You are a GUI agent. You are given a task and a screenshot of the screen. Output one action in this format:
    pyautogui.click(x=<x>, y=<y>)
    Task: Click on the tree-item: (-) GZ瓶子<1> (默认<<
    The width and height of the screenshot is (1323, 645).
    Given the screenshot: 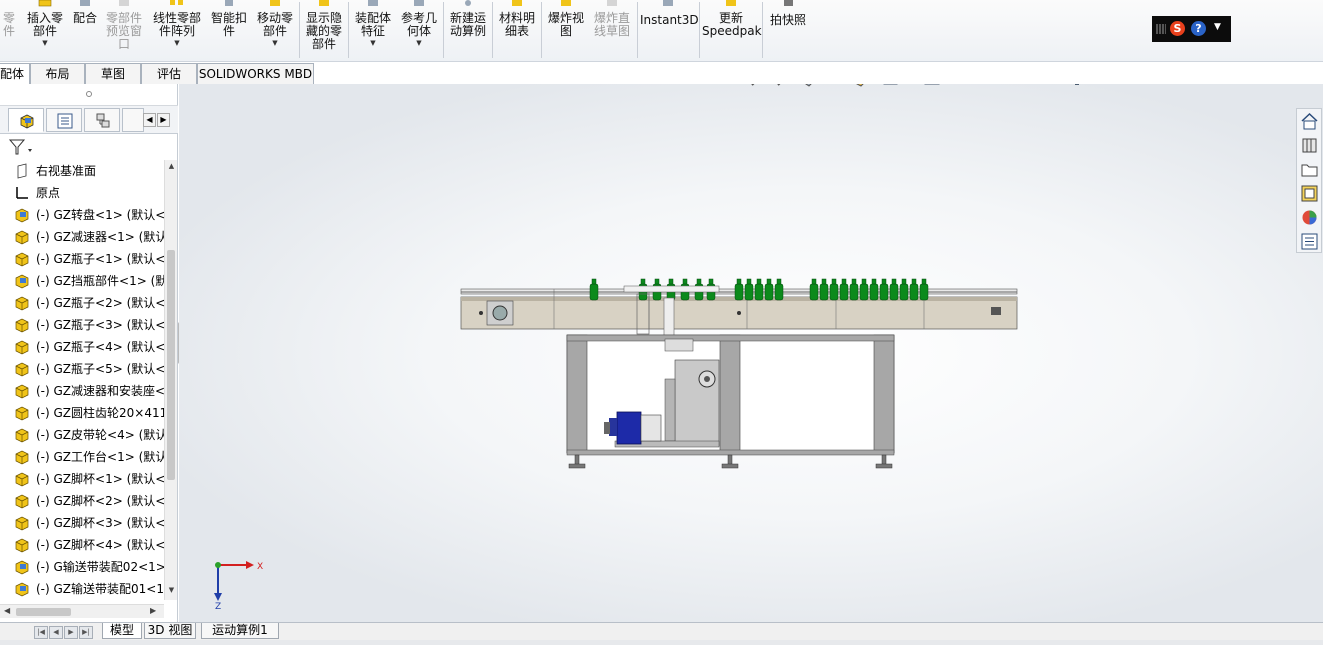 What is the action you would take?
    pyautogui.click(x=82, y=259)
    